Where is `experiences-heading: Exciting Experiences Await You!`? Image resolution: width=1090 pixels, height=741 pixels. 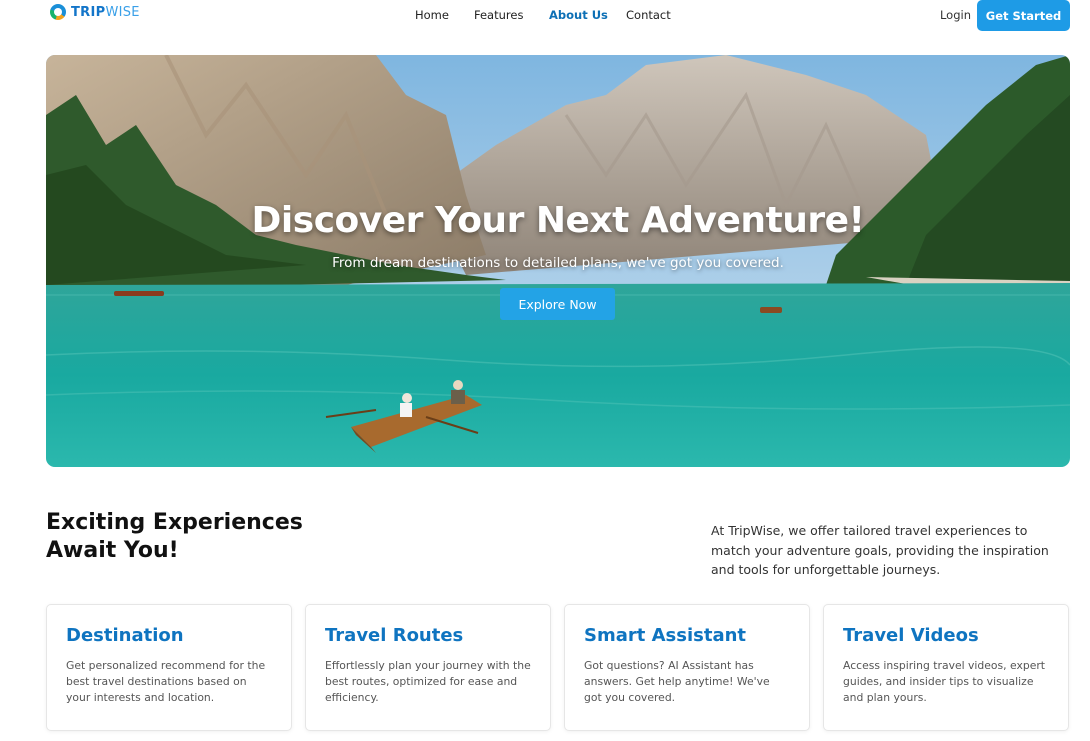 experiences-heading: Exciting Experiences Await You! is located at coordinates (196, 537).